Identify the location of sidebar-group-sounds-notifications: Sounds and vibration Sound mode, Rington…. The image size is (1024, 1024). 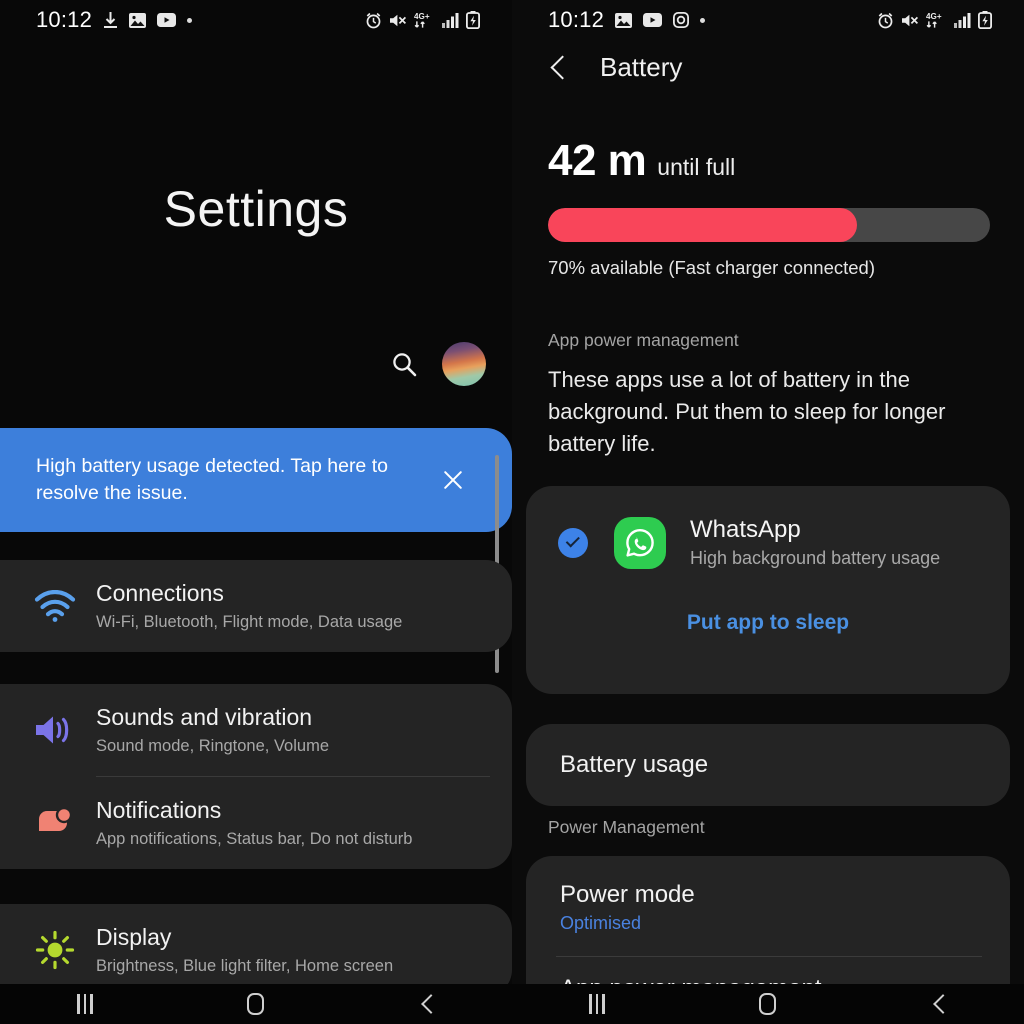
(256, 776).